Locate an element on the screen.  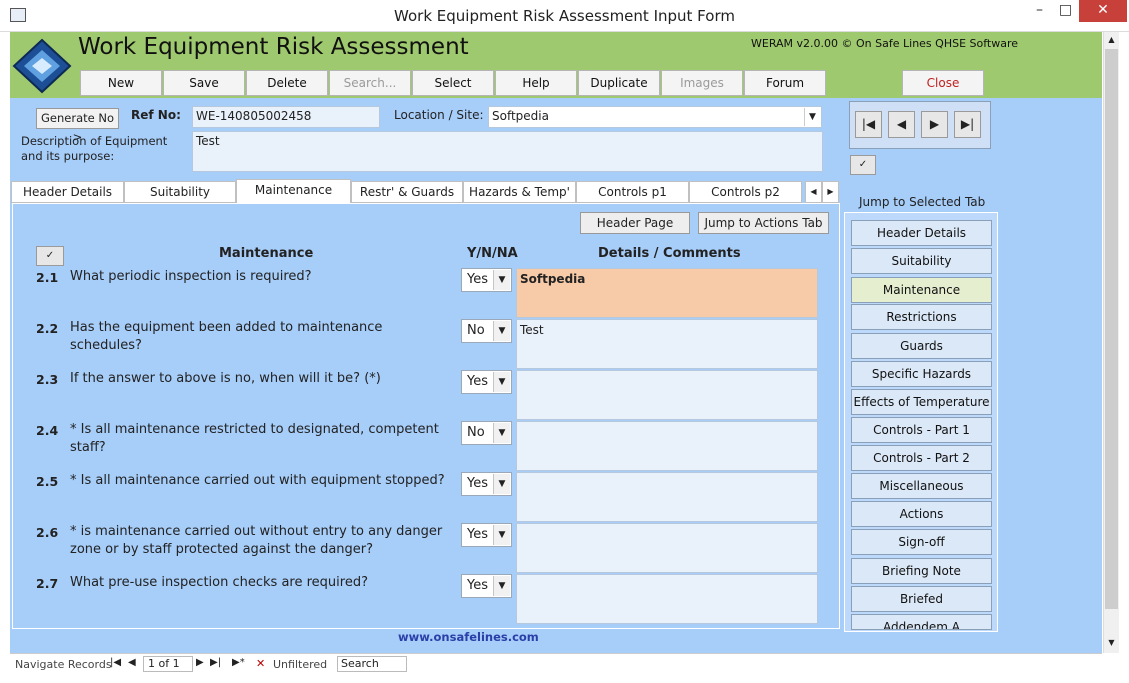
last-icon: ▶| is located at coordinates (215, 662).